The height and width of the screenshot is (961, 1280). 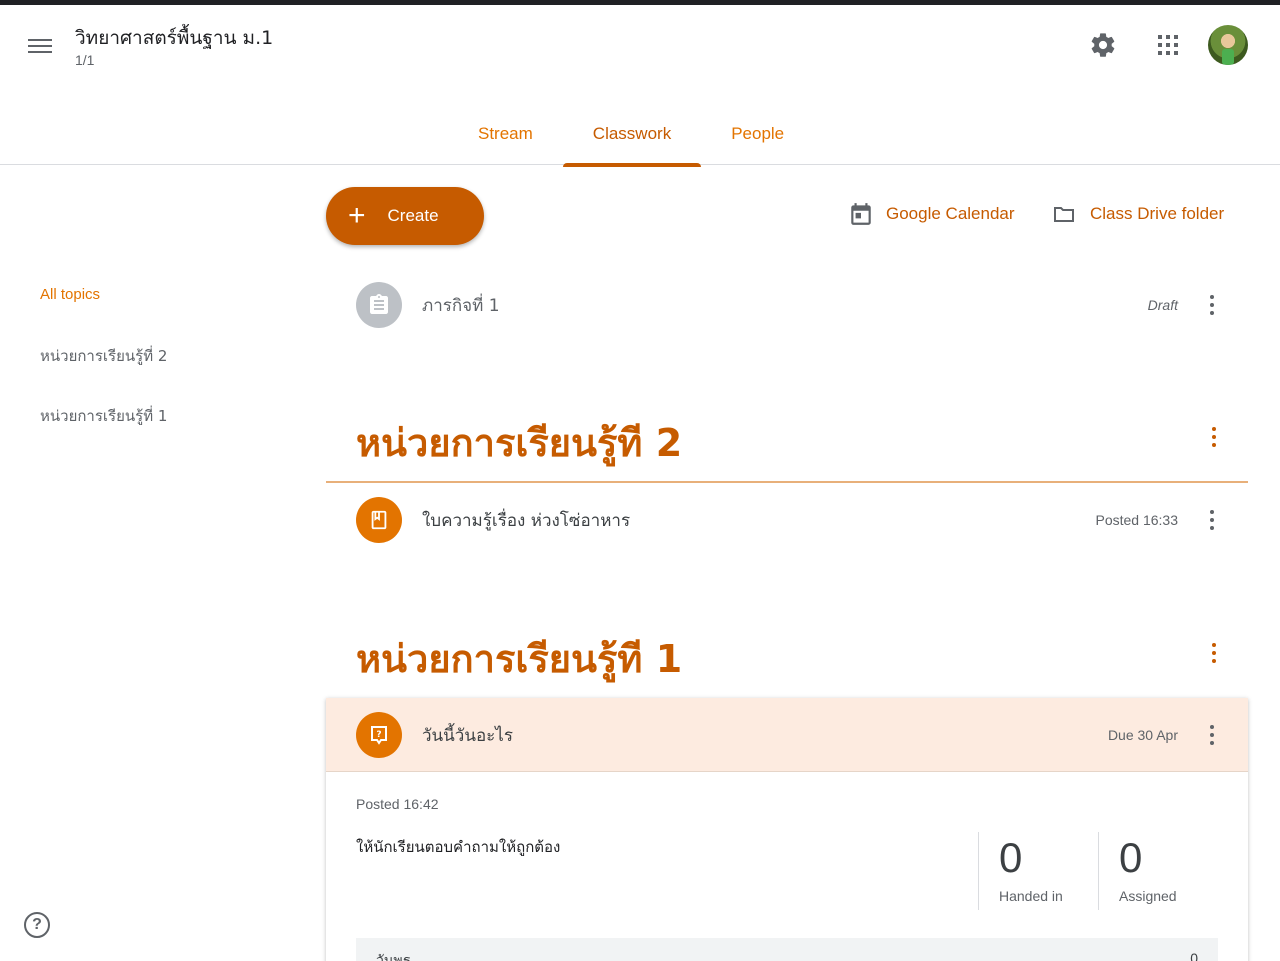 I want to click on classwork-item-question: ? วันนี้วันอะไร Due 30 Apr, so click(x=787, y=735).